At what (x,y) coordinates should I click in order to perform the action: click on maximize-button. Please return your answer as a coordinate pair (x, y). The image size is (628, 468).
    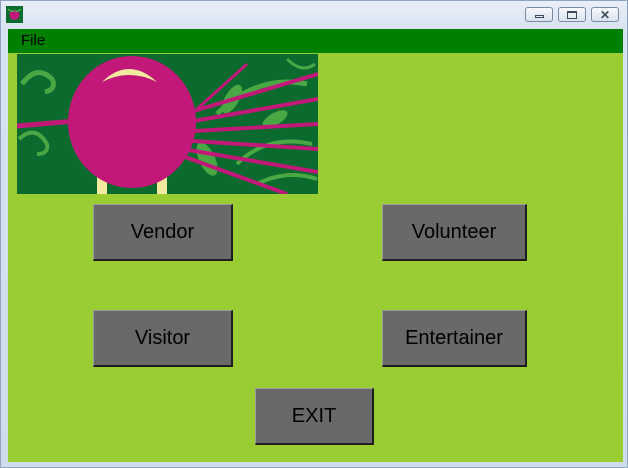
    Looking at the image, I should click on (572, 14).